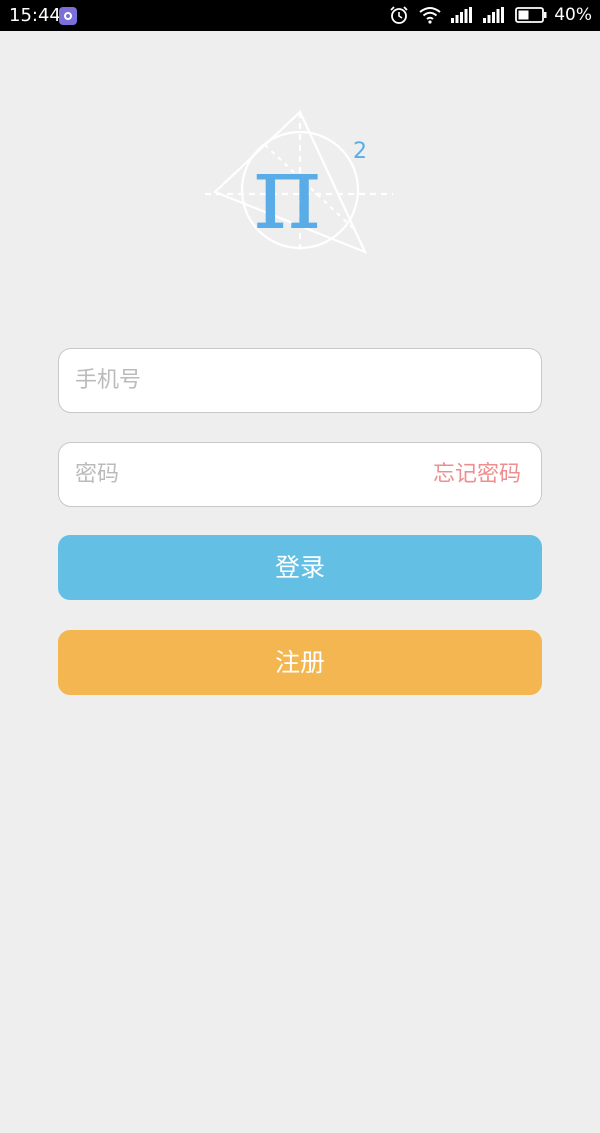  What do you see at coordinates (477, 474) in the screenshot?
I see `forgot-password-link: 忘记密码` at bounding box center [477, 474].